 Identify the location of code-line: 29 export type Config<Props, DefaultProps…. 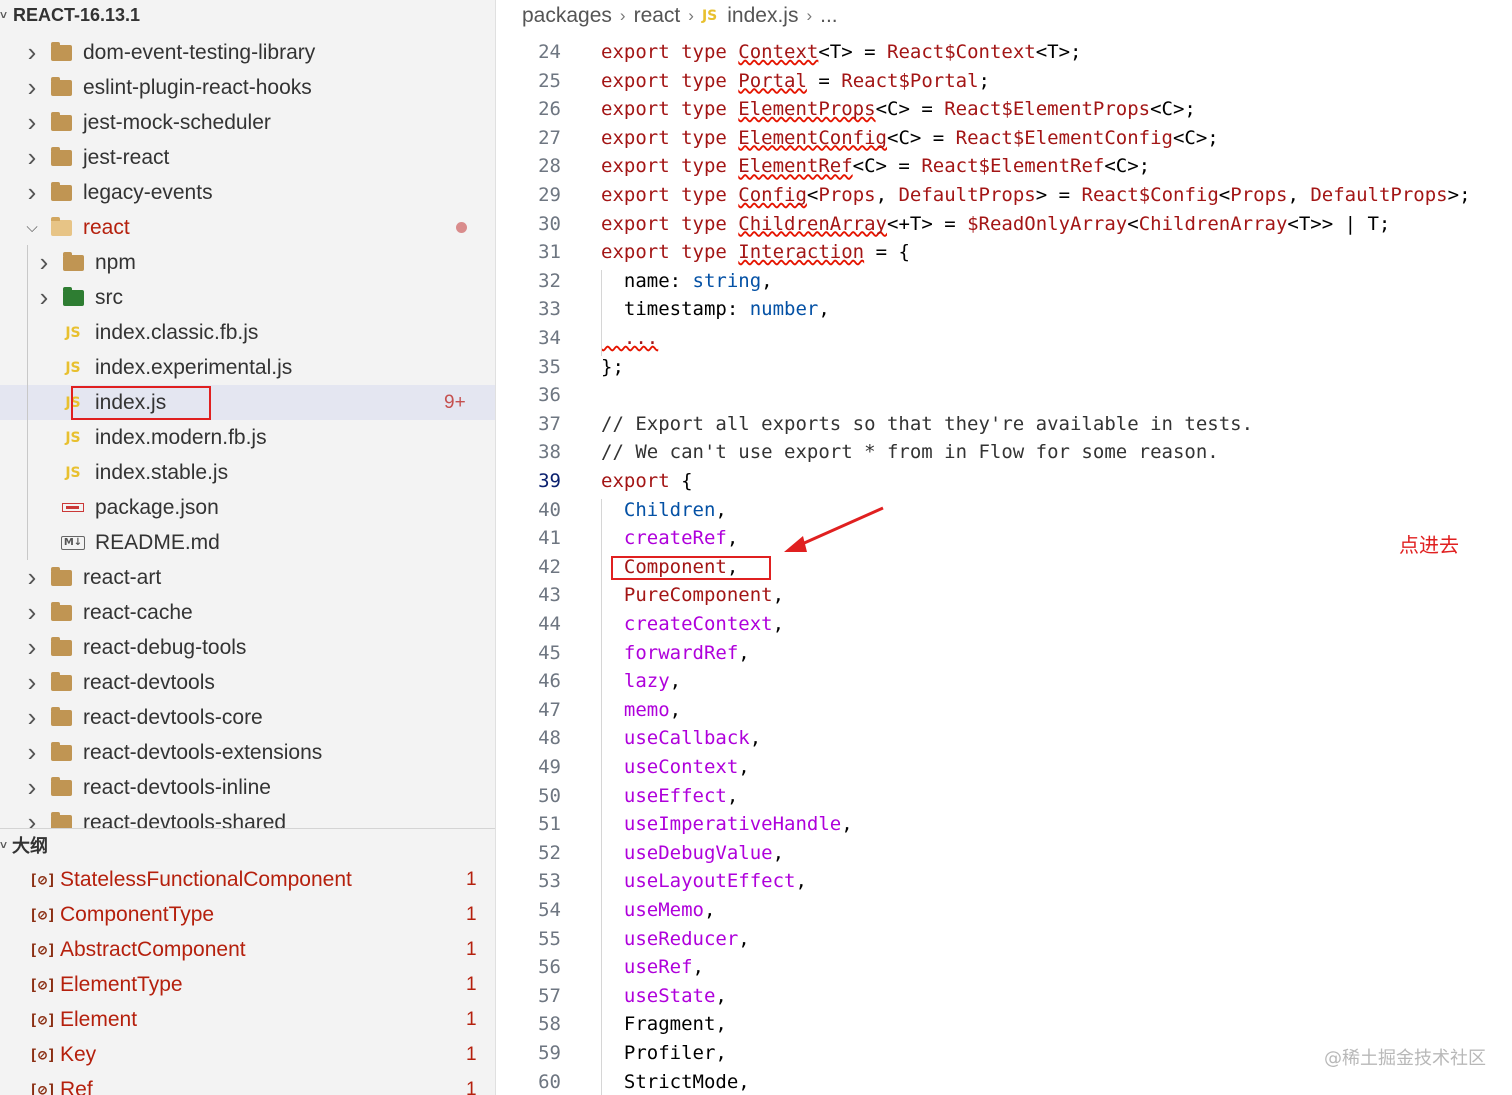
(1004, 198).